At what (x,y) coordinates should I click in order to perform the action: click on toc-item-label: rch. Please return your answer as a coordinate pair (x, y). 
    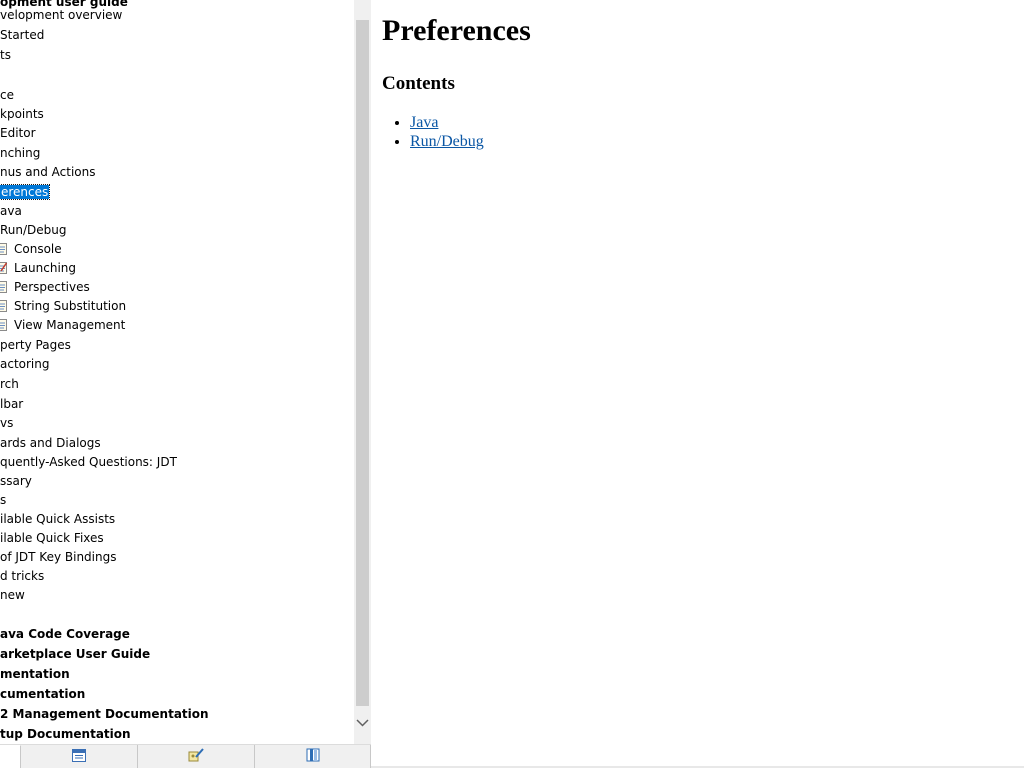
    Looking at the image, I should click on (9, 384).